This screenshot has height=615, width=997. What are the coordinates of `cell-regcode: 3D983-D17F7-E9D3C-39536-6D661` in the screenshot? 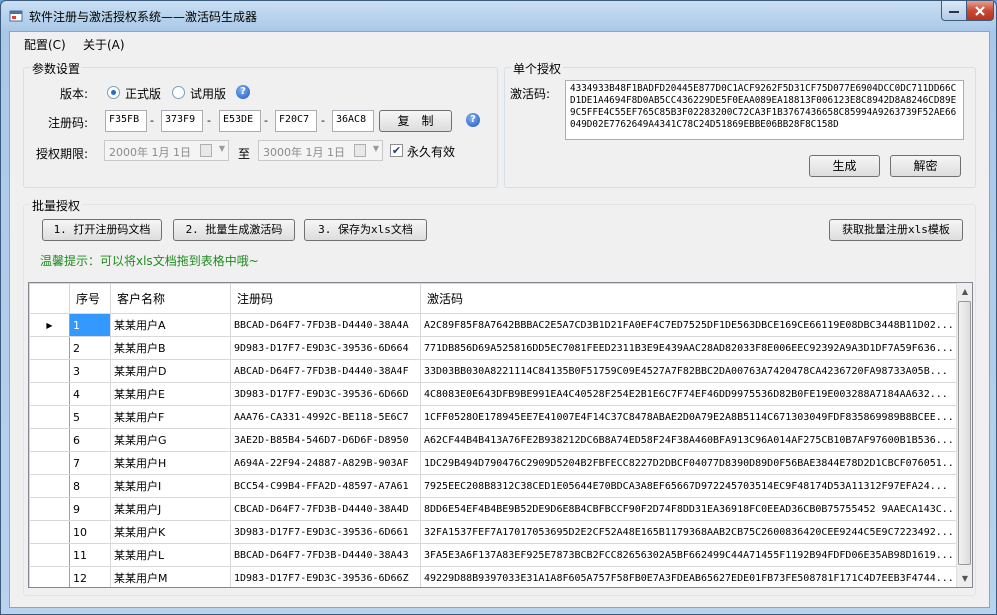 It's located at (325, 532).